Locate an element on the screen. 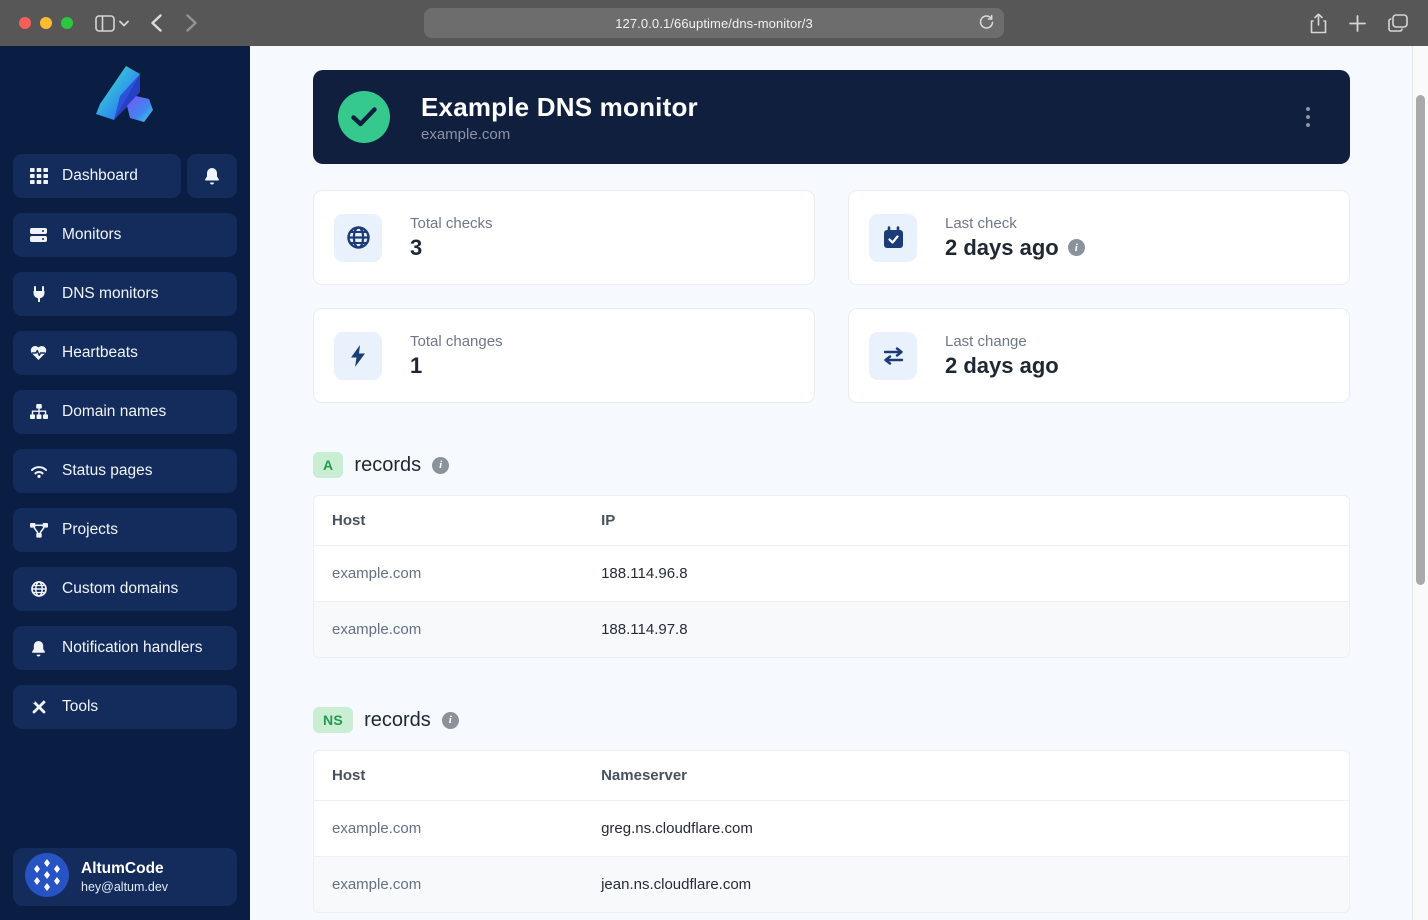 This screenshot has height=920, width=1428. sidebar-item-dashboard: Dashboard is located at coordinates (97, 176).